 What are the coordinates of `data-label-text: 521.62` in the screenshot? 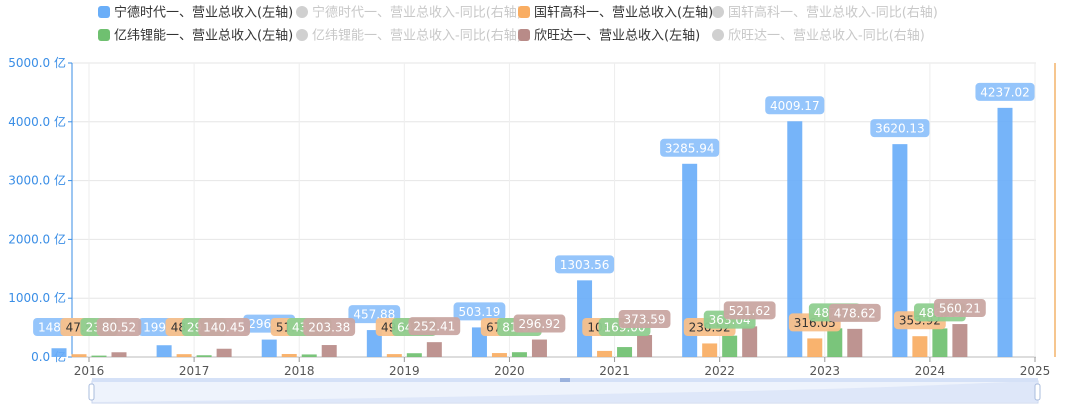 It's located at (750, 311).